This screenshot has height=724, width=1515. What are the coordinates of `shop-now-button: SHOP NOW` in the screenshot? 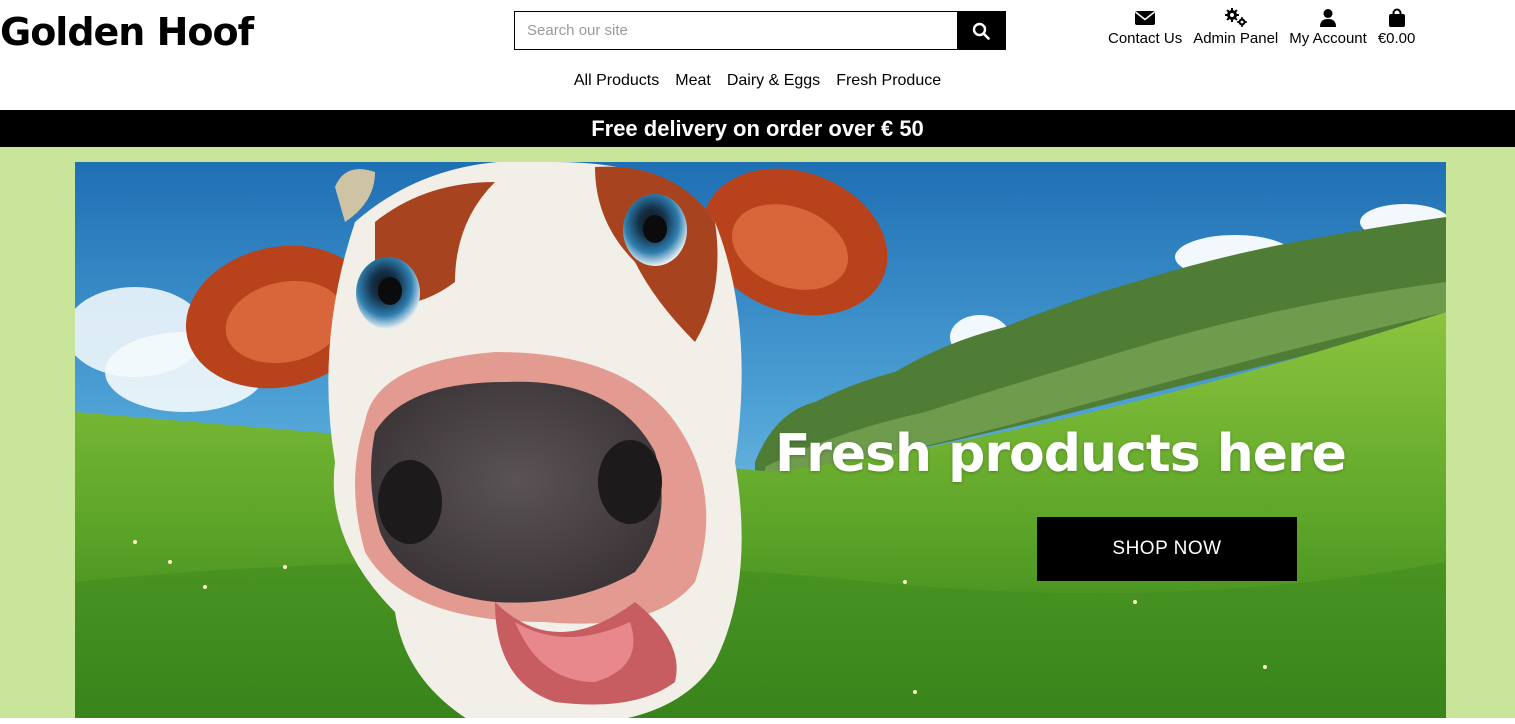 It's located at (1167, 549).